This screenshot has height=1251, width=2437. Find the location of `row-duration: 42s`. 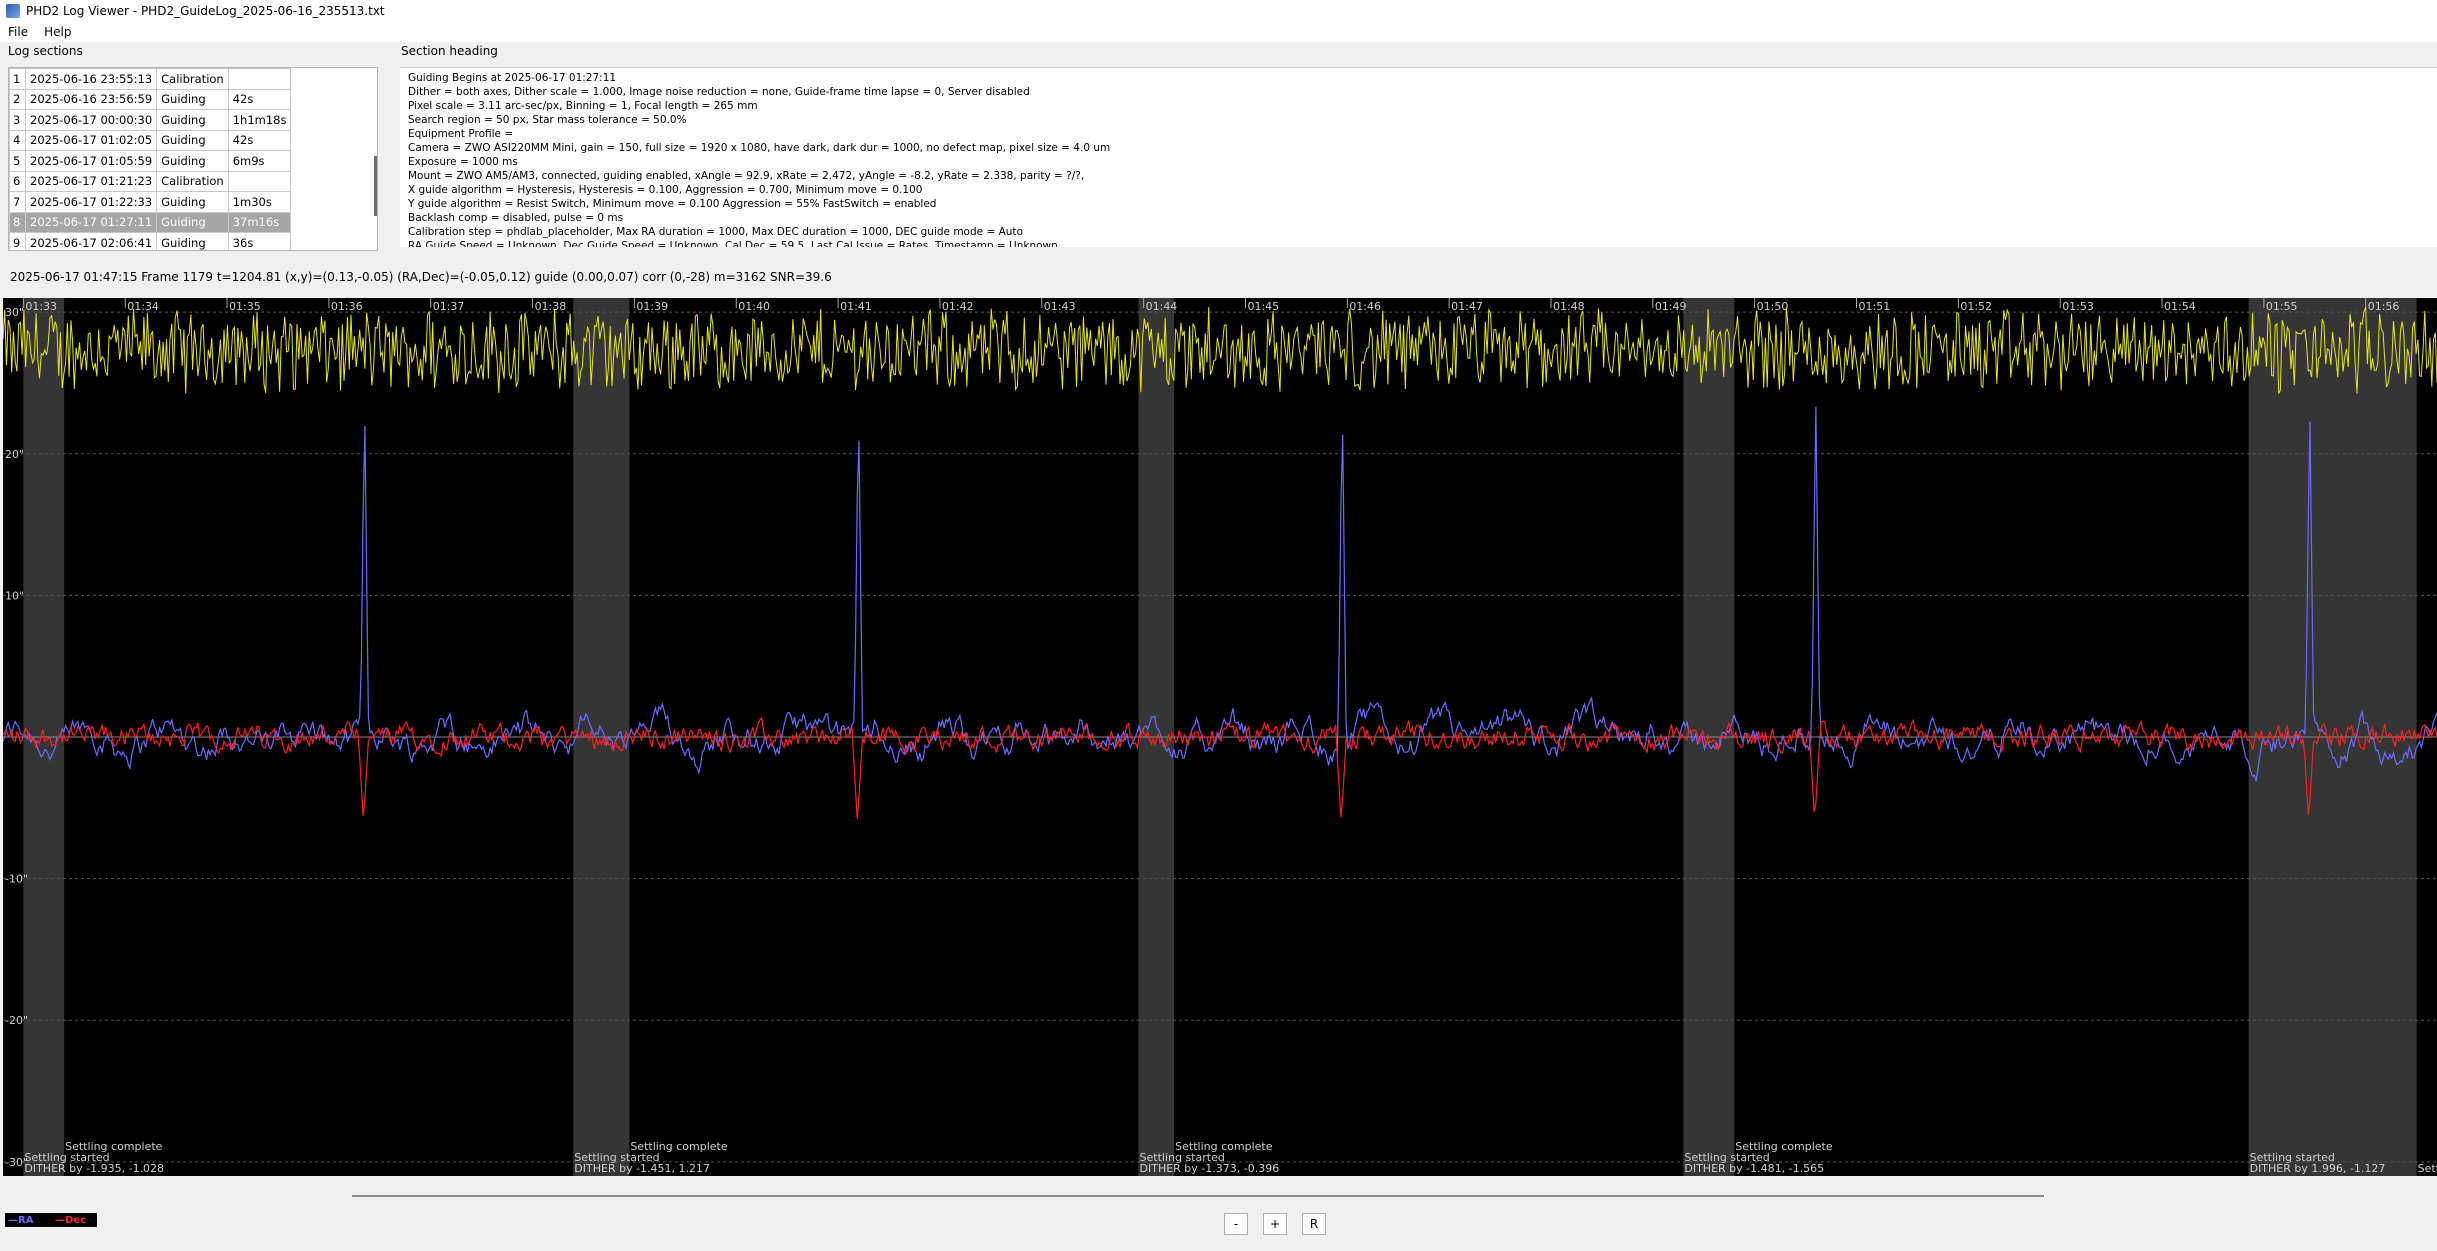

row-duration: 42s is located at coordinates (259, 140).